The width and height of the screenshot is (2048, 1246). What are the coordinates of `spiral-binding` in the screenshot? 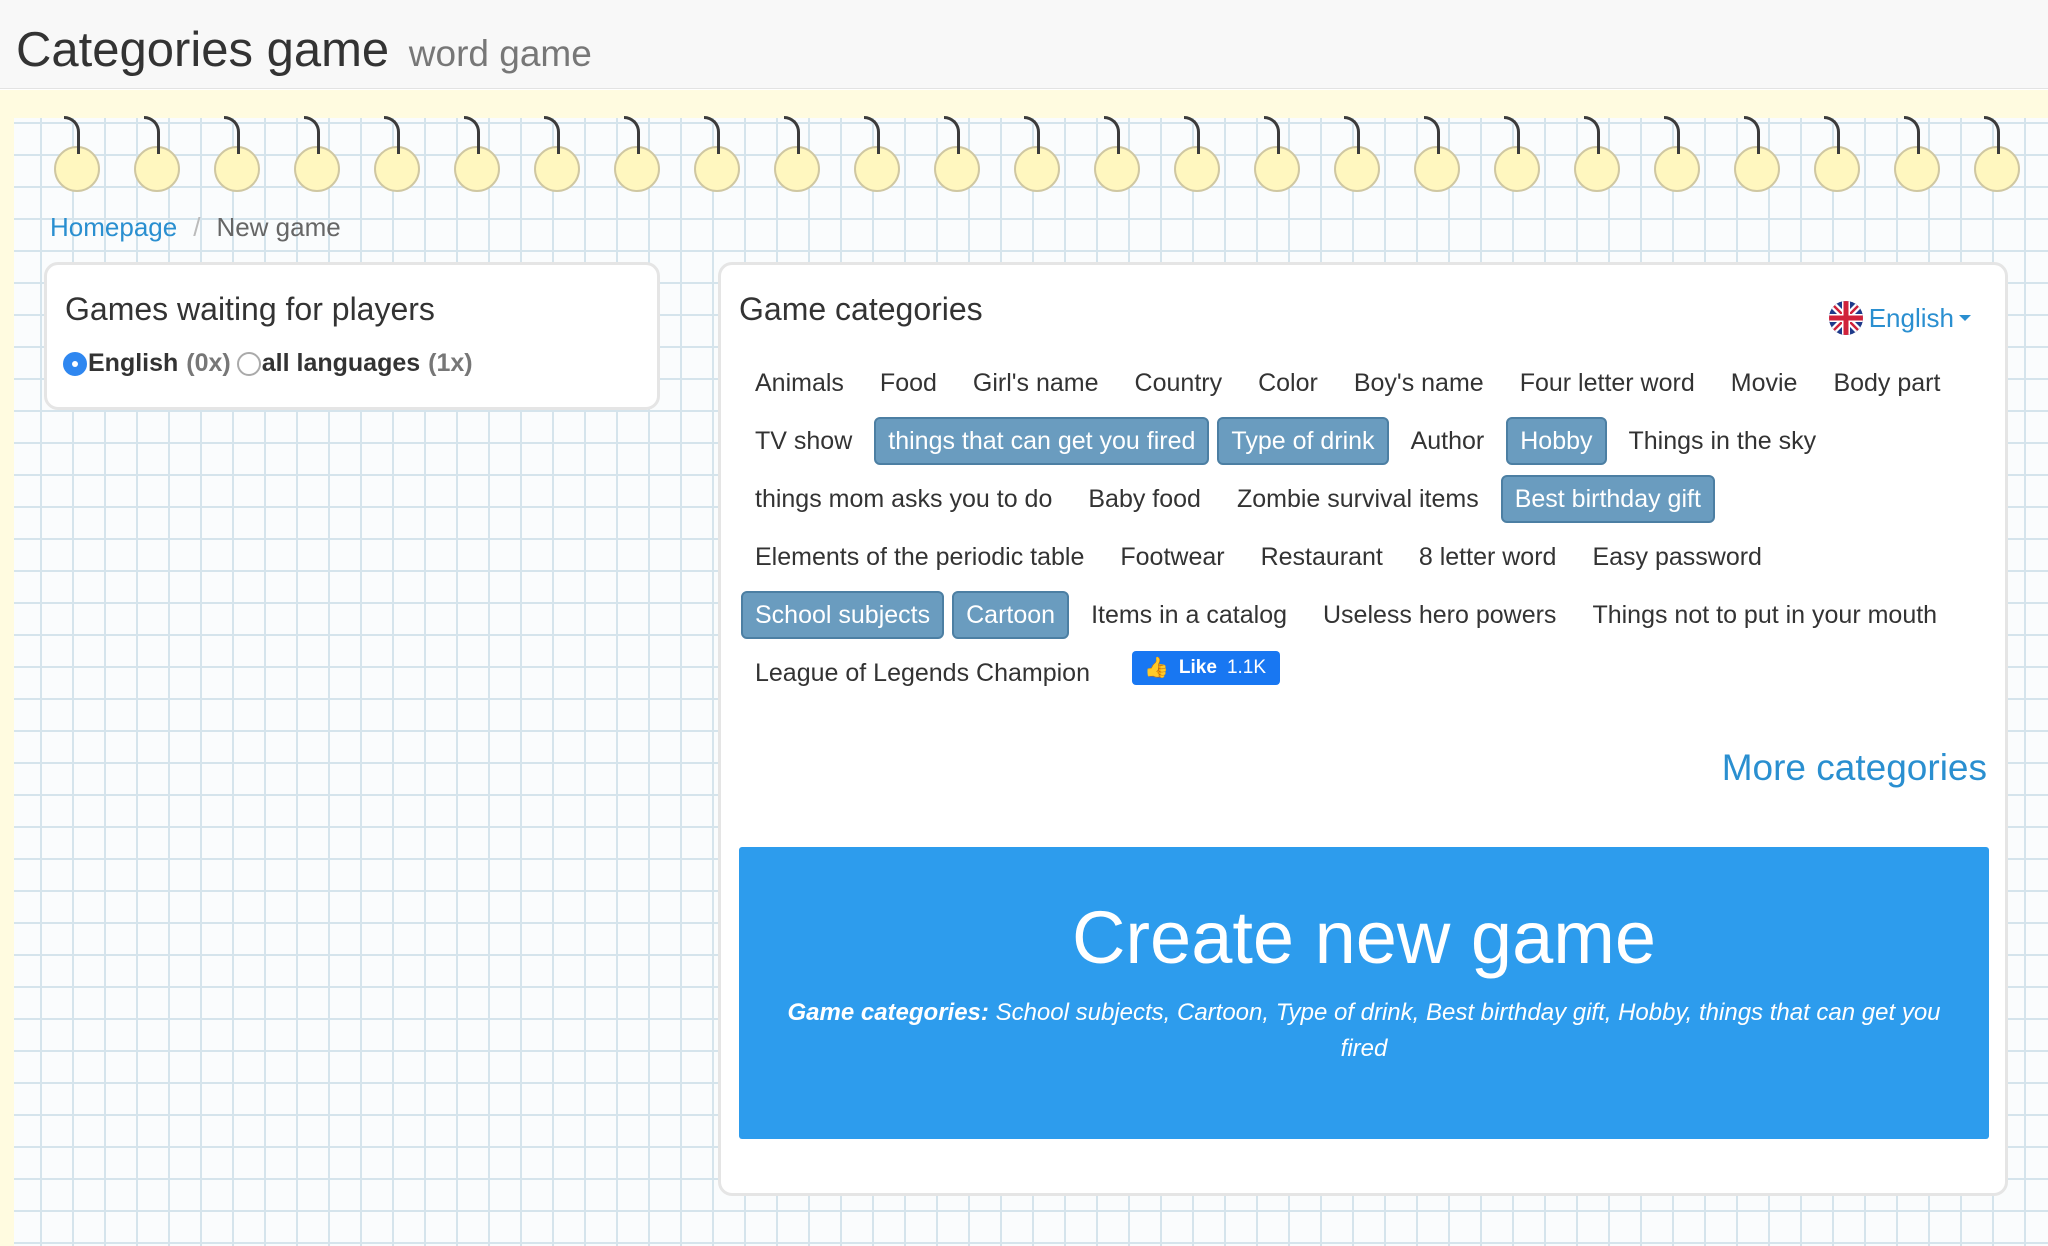 It's located at (1031, 156).